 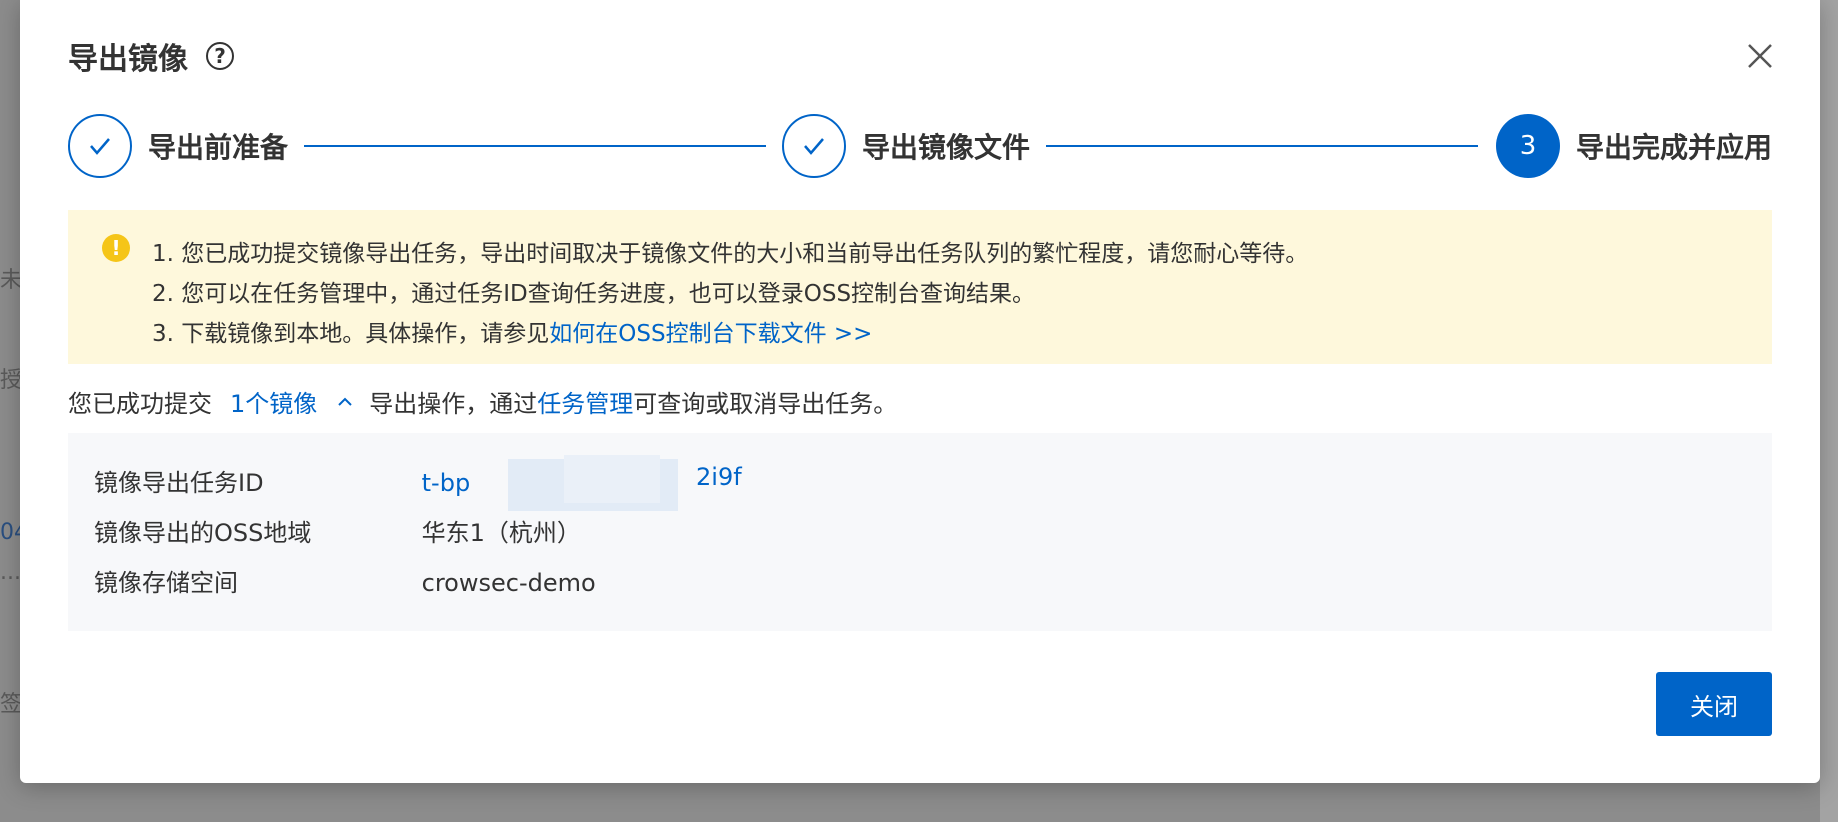 I want to click on info-key: 镜像导出任务ID, so click(x=179, y=483).